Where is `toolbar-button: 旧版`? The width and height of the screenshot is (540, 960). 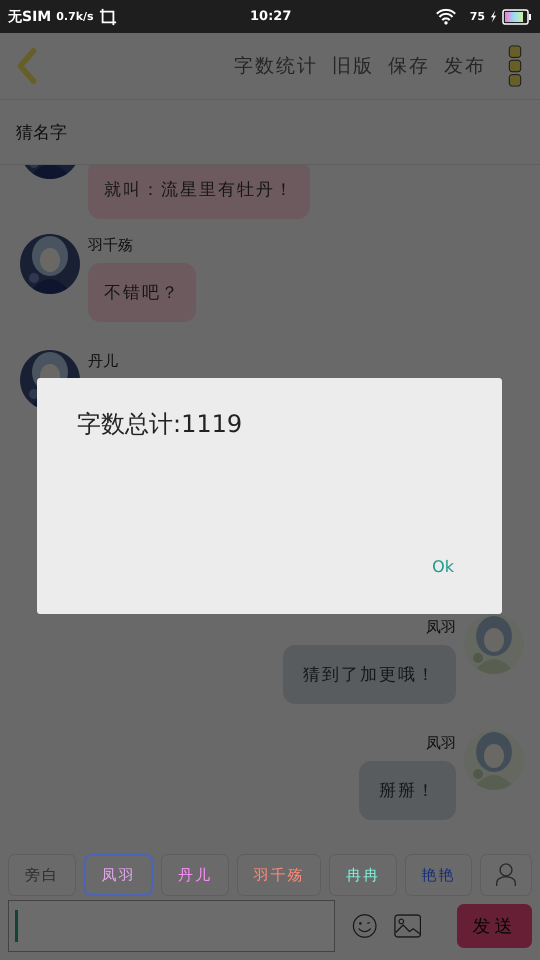
toolbar-button: 旧版 is located at coordinates (353, 66).